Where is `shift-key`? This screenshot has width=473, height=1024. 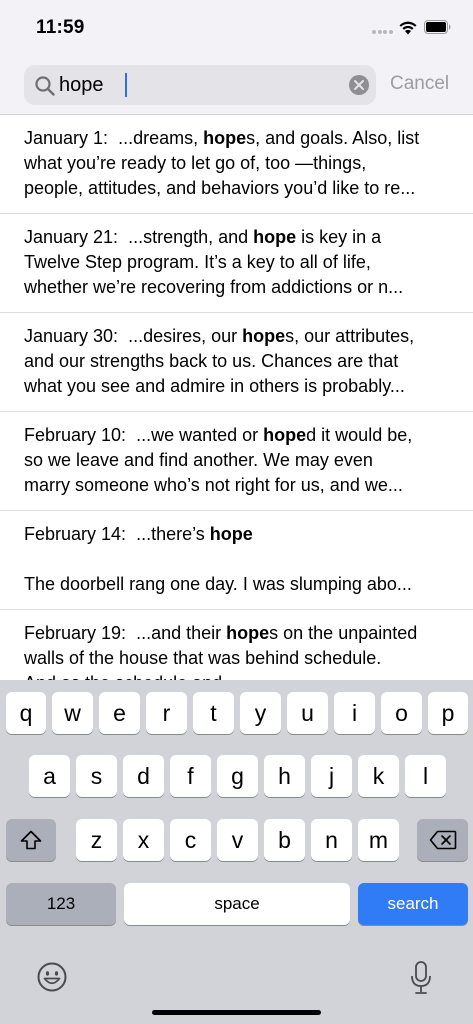 shift-key is located at coordinates (31, 840).